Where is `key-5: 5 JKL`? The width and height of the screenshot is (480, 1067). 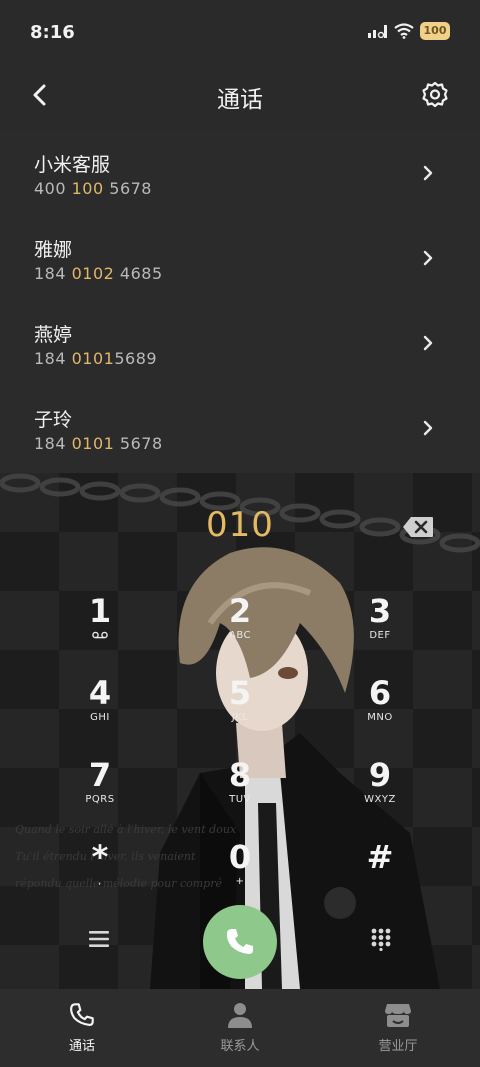 key-5: 5 JKL is located at coordinates (240, 711).